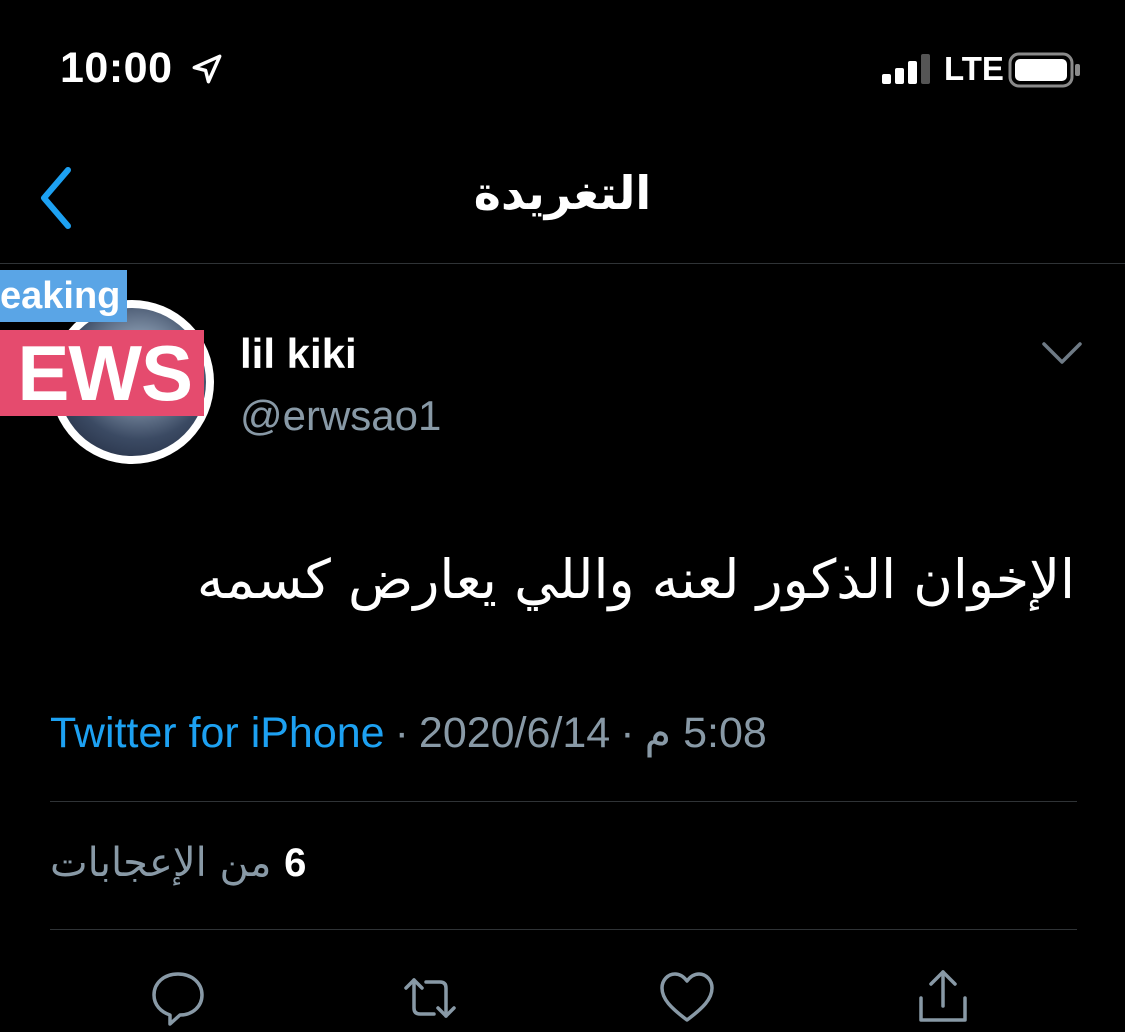 The height and width of the screenshot is (1032, 1125). What do you see at coordinates (514, 733) in the screenshot?
I see `tweet-date: 2020/6/14` at bounding box center [514, 733].